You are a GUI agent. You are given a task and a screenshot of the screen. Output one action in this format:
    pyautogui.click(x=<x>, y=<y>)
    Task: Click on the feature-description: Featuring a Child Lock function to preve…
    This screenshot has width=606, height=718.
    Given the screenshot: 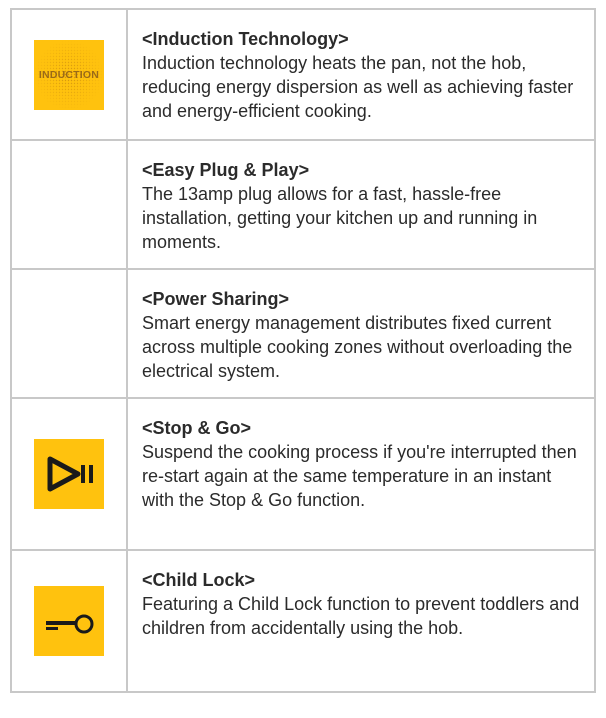 What is the action you would take?
    pyautogui.click(x=361, y=616)
    